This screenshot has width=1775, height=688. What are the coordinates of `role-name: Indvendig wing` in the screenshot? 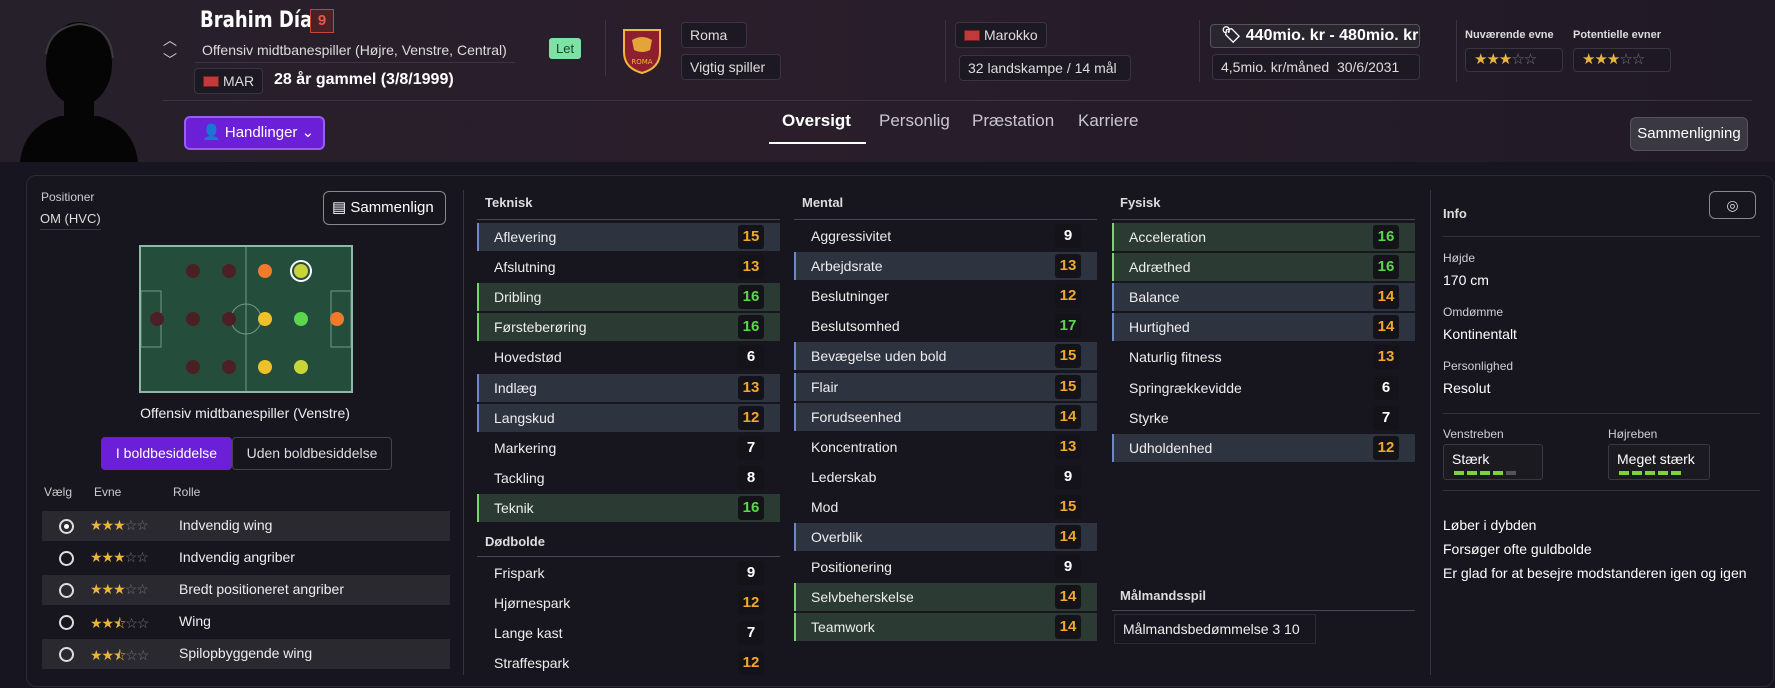 It's located at (226, 525).